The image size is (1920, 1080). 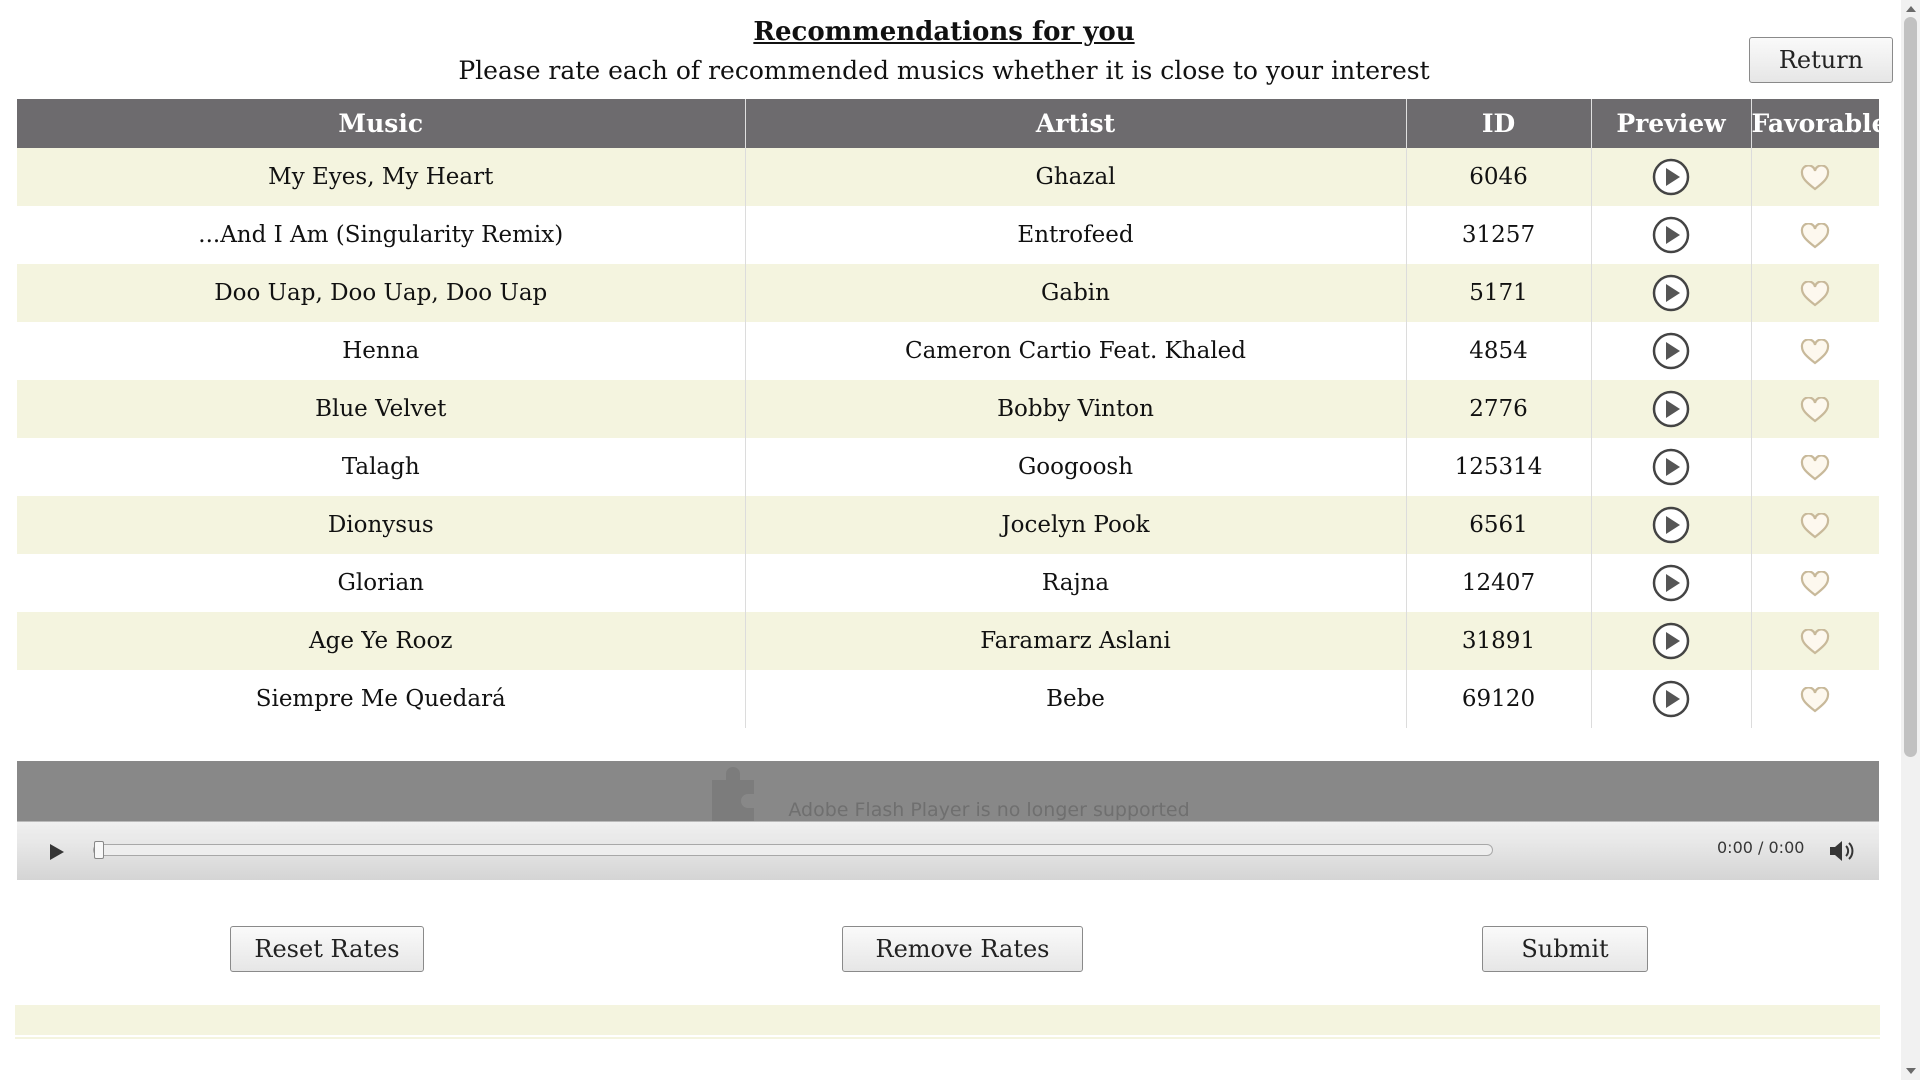 I want to click on artist-name: Gabin, so click(x=1076, y=293).